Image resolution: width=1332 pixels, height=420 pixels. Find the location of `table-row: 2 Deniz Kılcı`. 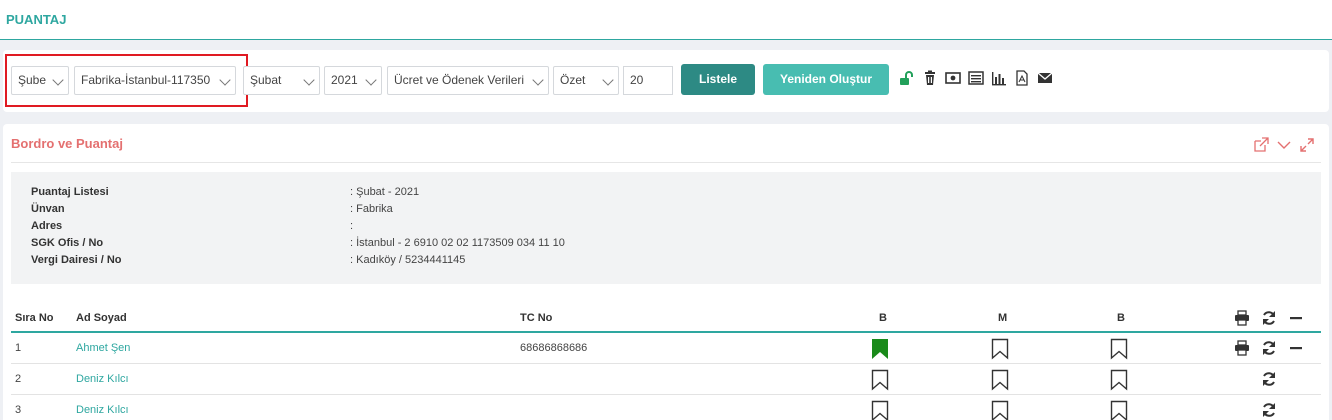

table-row: 2 Deniz Kılcı is located at coordinates (666, 379).